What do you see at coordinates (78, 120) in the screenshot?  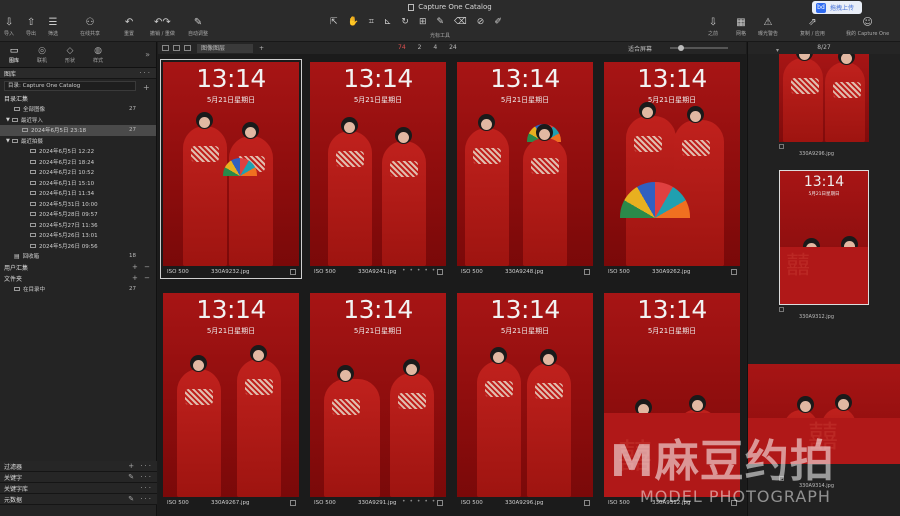 I see `tree-item-recent-imports: ▼ 最近导入` at bounding box center [78, 120].